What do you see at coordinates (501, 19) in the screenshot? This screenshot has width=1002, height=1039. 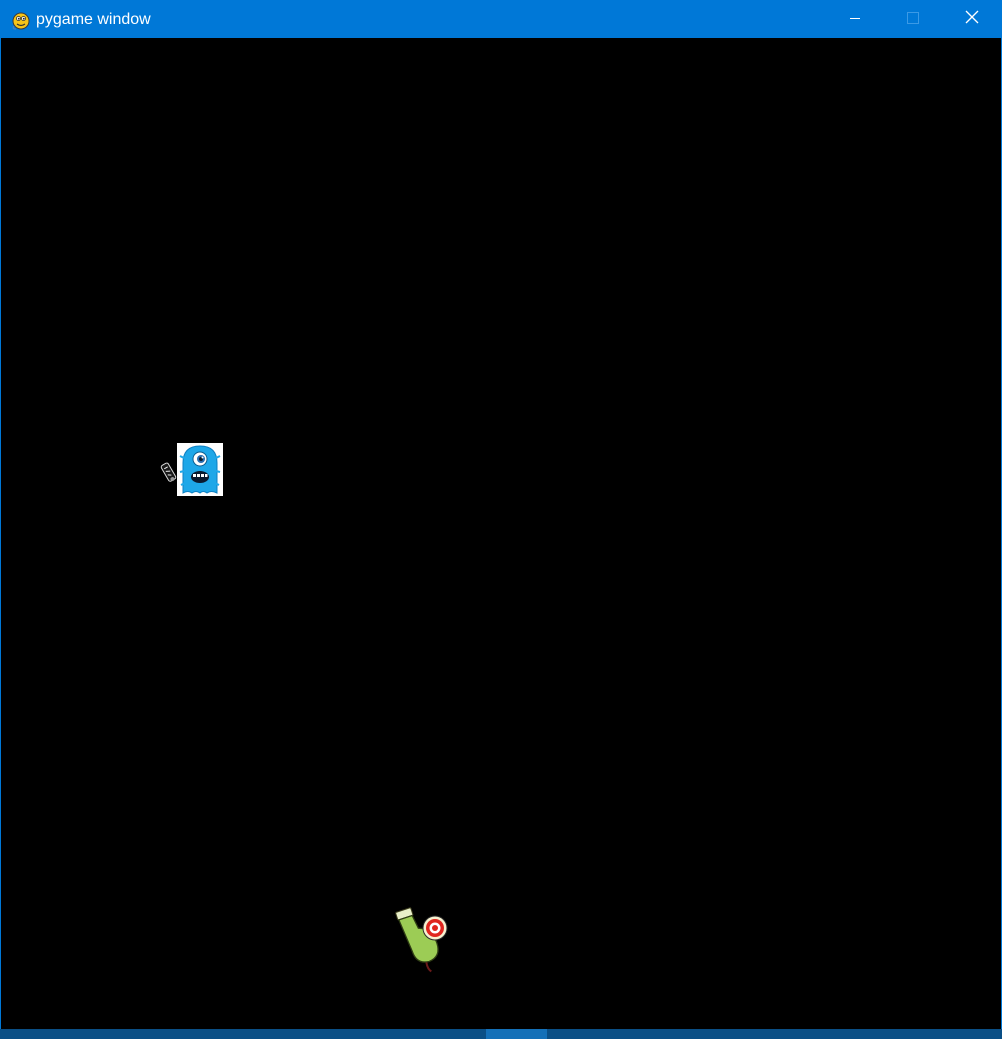 I see `title-bar: pygame window` at bounding box center [501, 19].